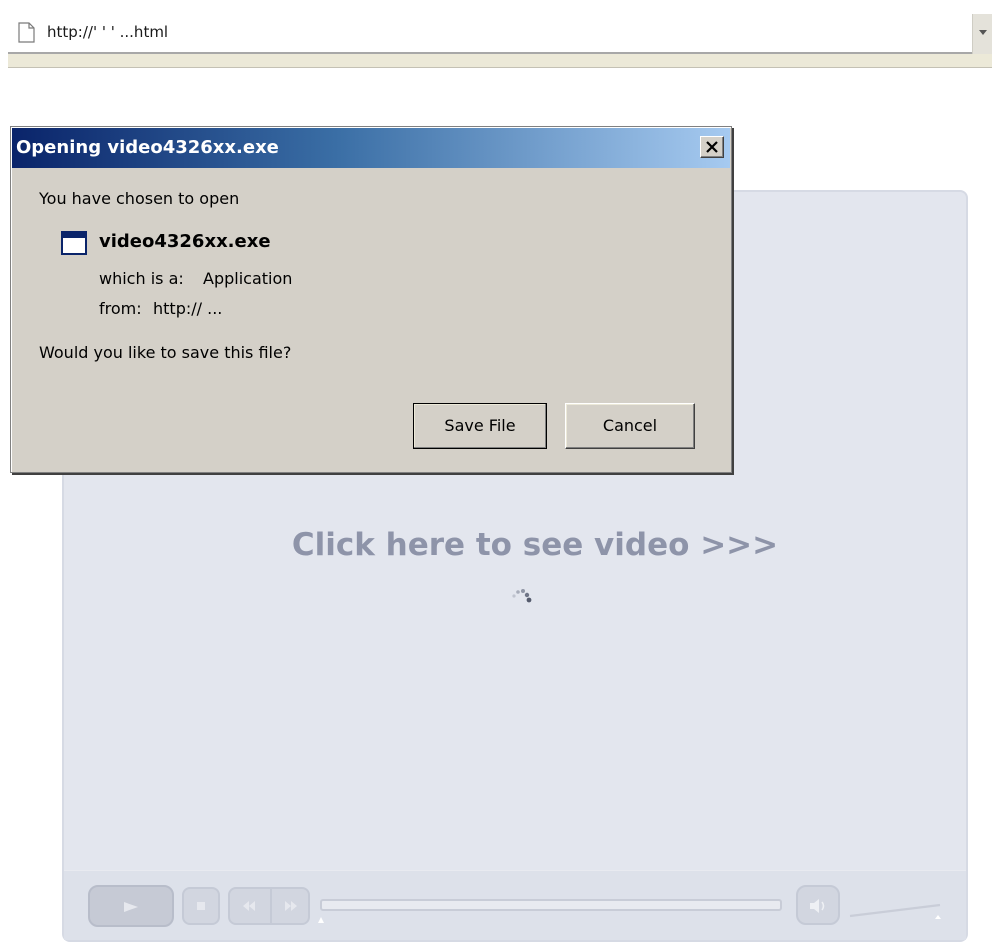  I want to click on fast-forward-icon, so click(291, 906).